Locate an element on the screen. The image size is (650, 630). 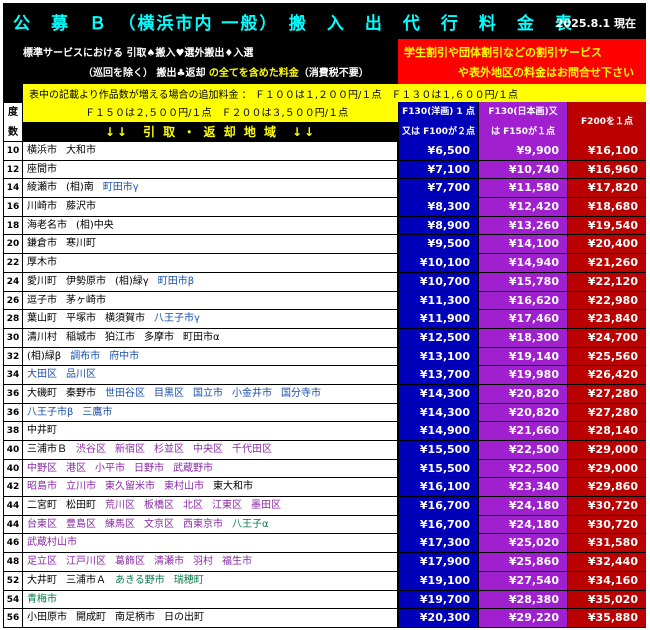
area-name: (相)南 is located at coordinates (80, 188).